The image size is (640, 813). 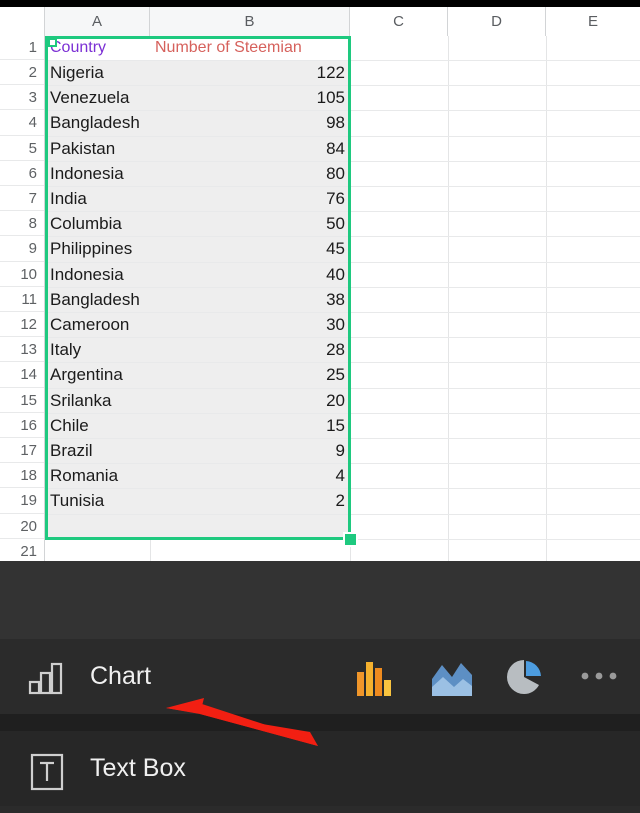 I want to click on chart-annotation-arrow, so click(x=245, y=722).